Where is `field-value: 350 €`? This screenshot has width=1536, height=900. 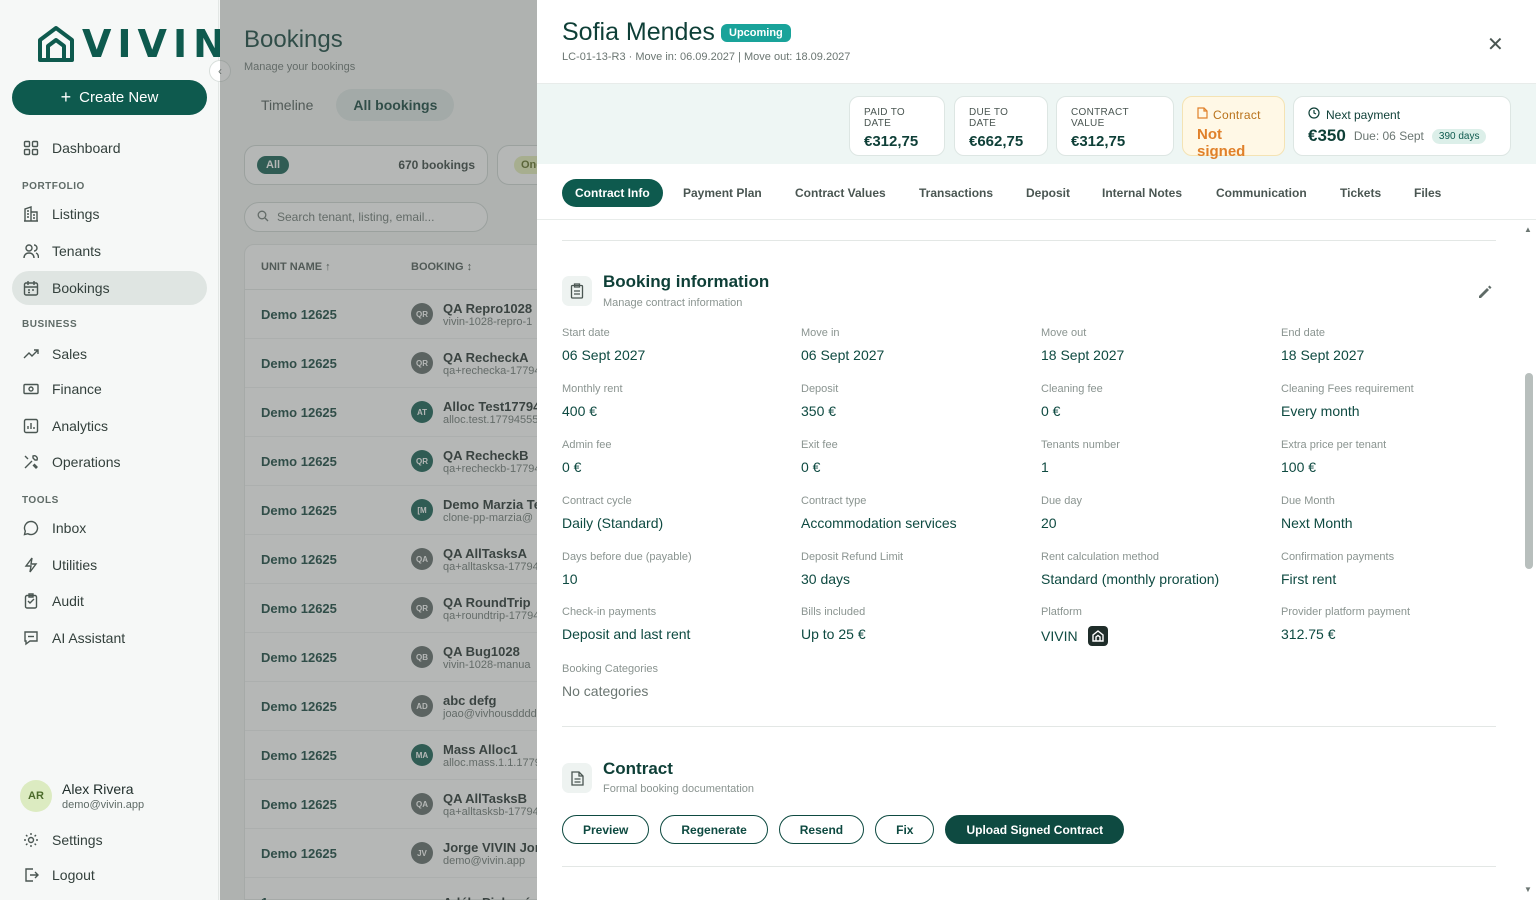
field-value: 350 € is located at coordinates (819, 411).